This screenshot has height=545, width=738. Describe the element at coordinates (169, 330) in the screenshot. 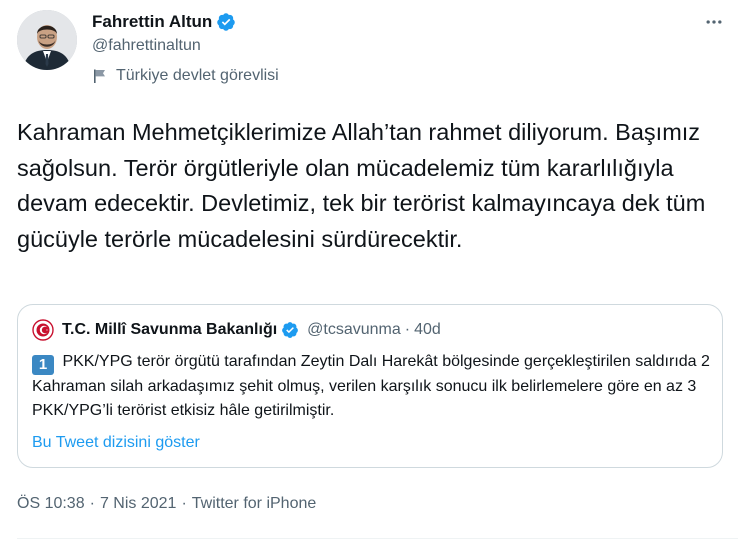

I see `quoted-author-name: T.C. Millî Savunma Bakanlığı` at that location.